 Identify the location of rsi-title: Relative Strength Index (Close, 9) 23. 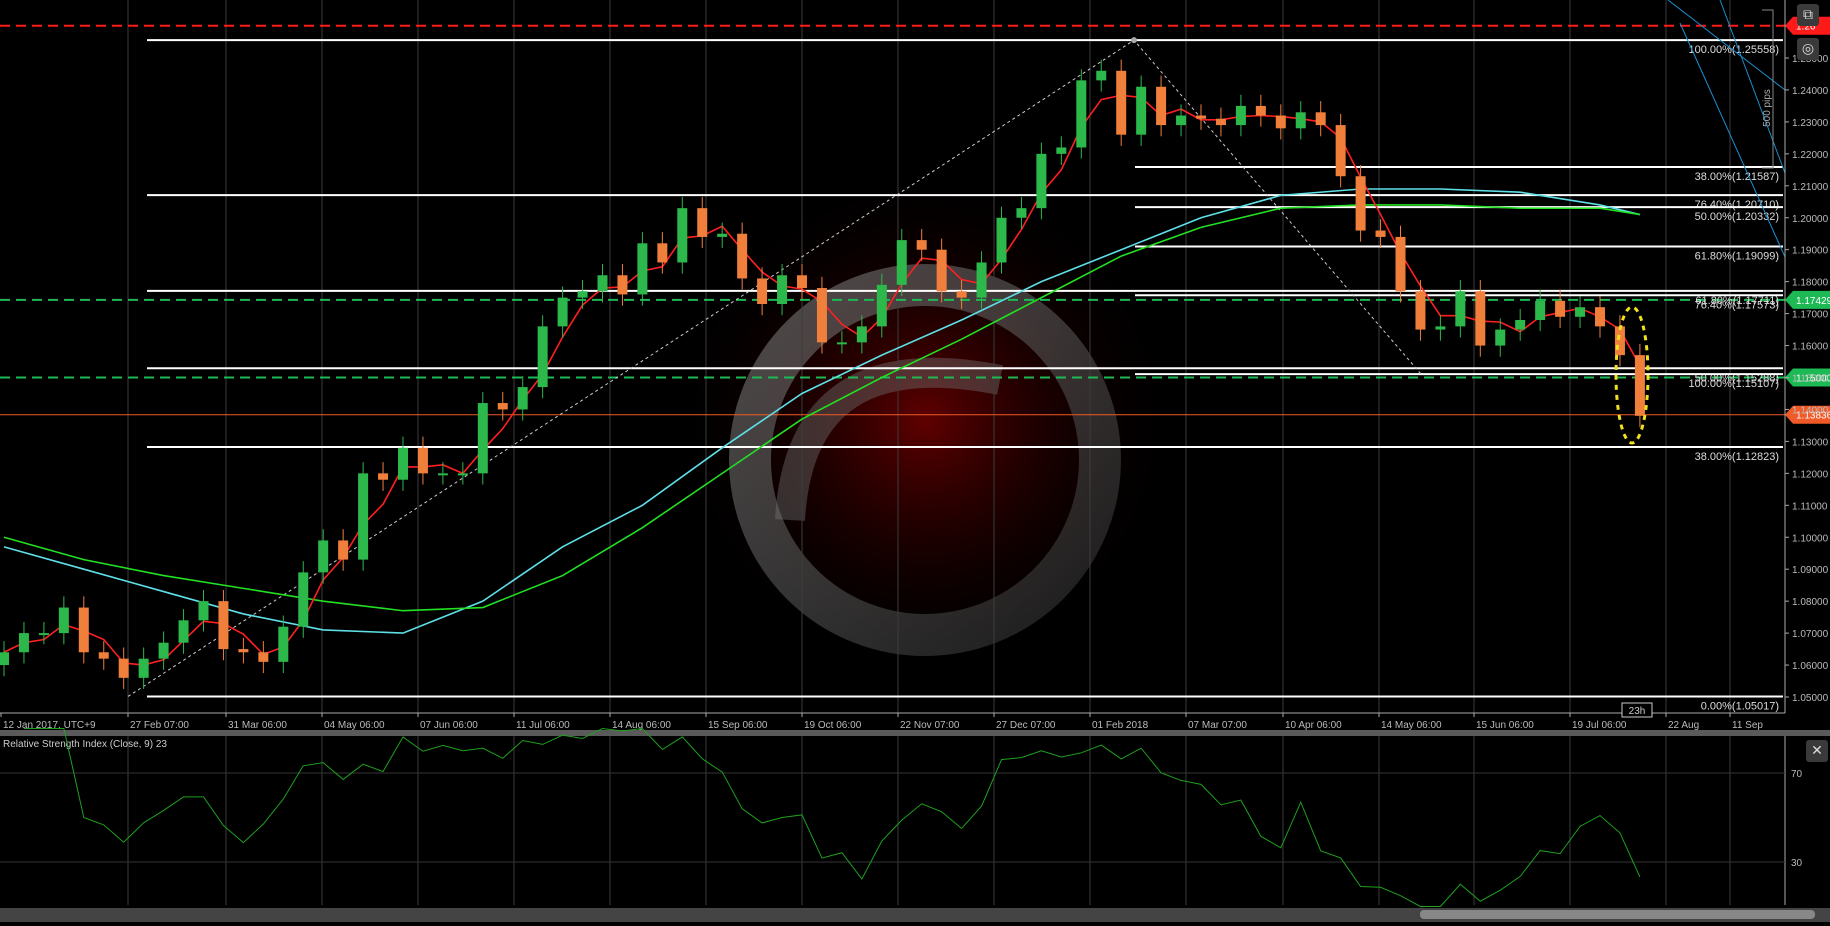
(85, 744).